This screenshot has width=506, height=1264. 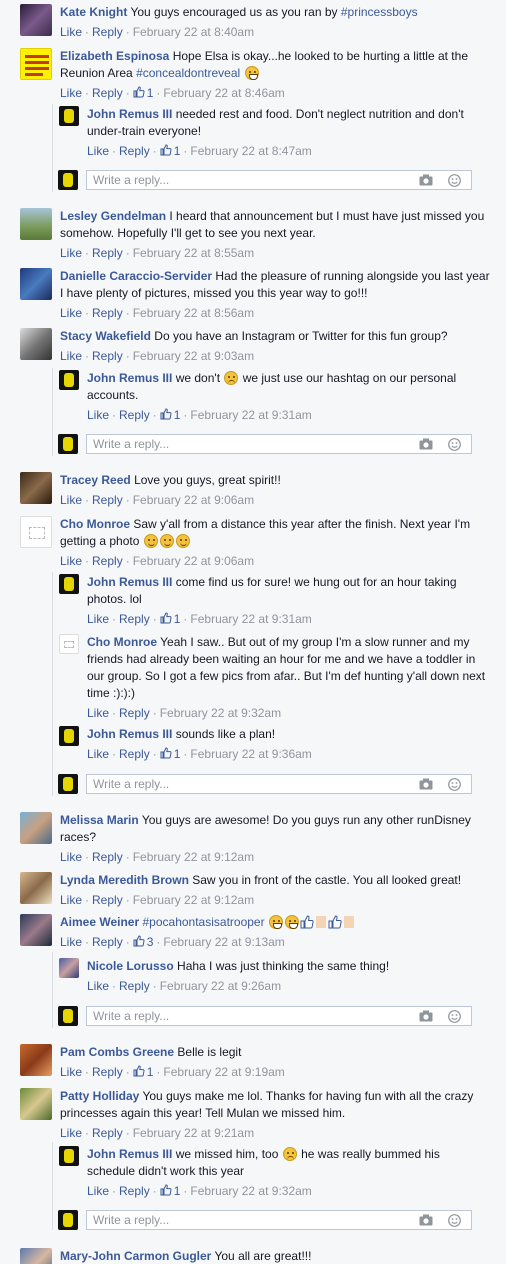 I want to click on hashtag-link: #concealdontreveal, so click(x=188, y=73).